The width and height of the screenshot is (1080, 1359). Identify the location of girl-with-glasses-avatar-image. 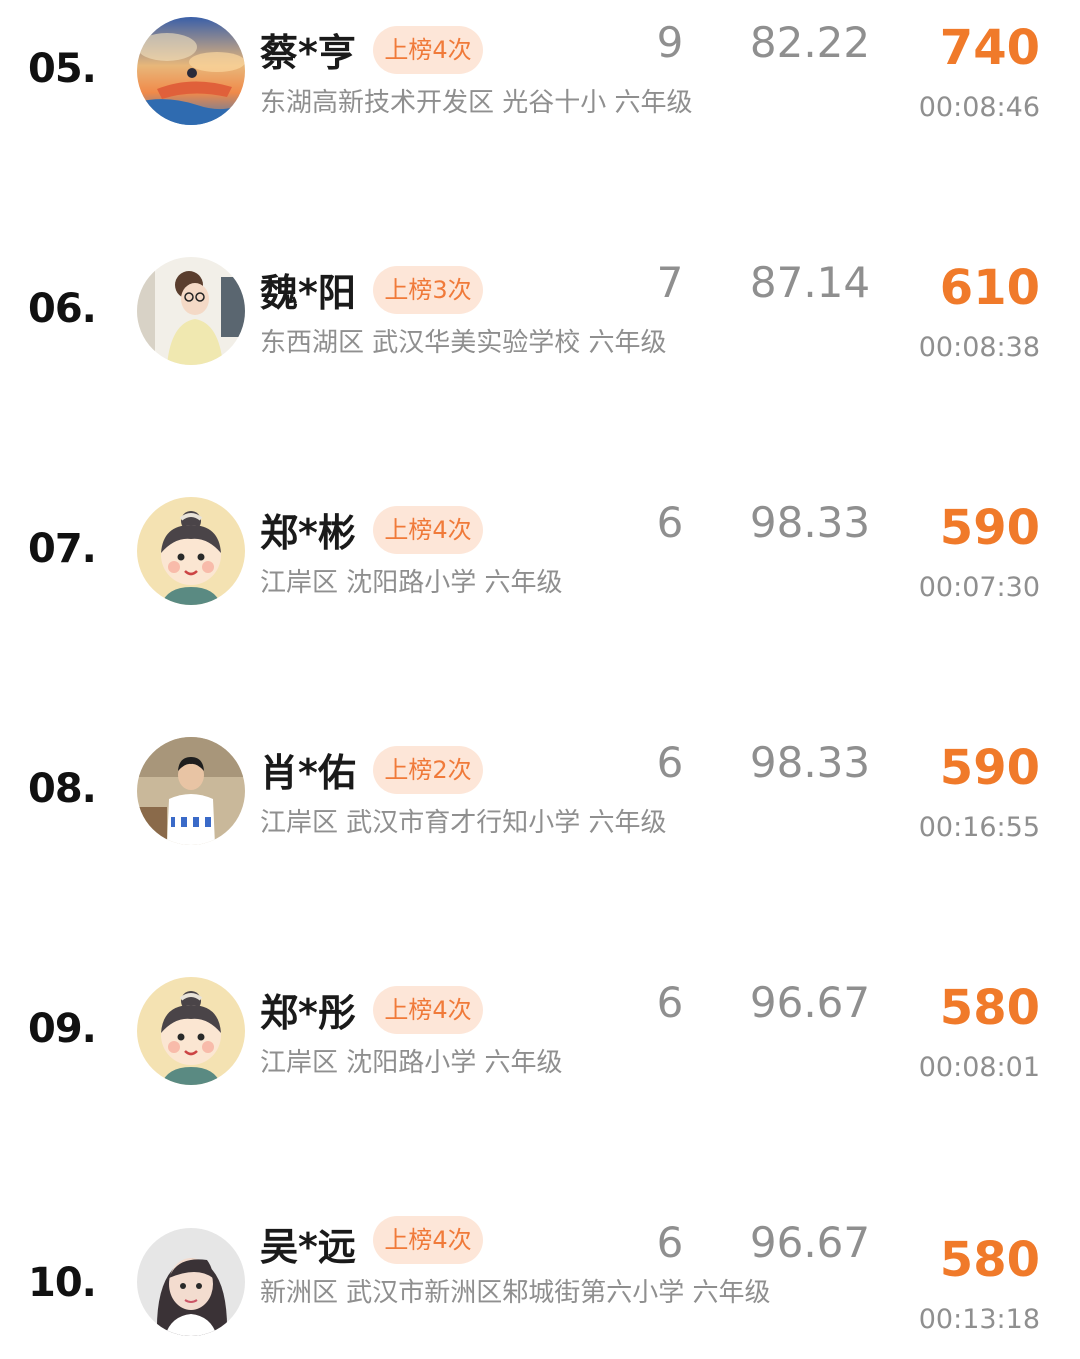
(191, 311).